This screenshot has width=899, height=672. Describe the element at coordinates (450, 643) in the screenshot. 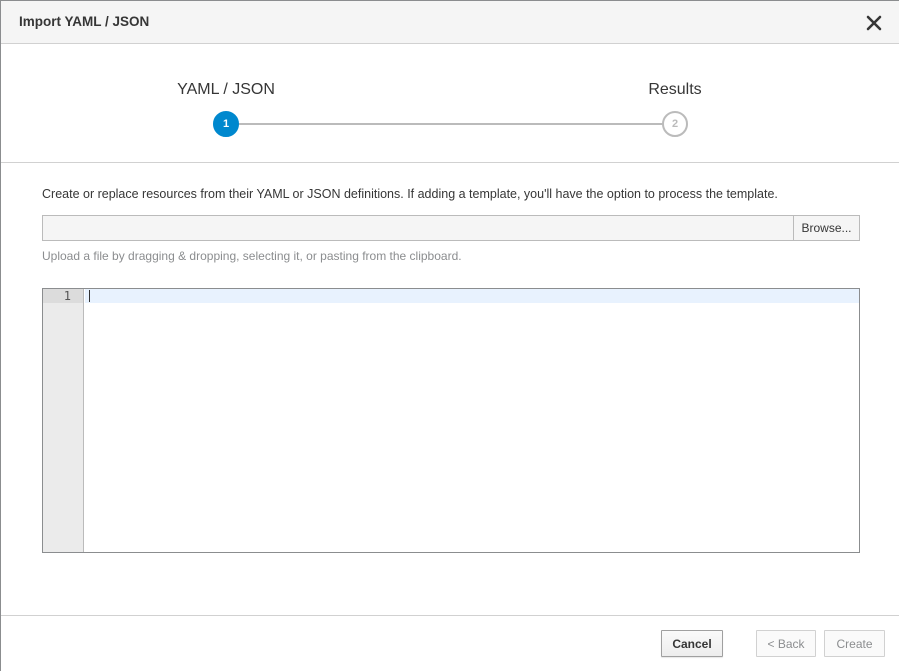

I see `modal-footer: Cancel < Back Create` at that location.